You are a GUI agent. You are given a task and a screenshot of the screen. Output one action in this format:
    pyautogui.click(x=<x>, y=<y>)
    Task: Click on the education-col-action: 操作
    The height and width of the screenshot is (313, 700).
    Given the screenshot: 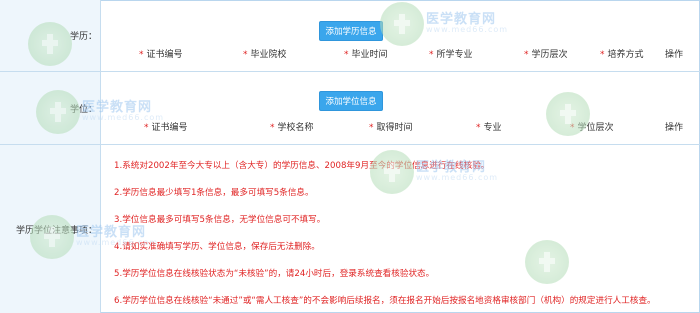 What is the action you would take?
    pyautogui.click(x=674, y=55)
    